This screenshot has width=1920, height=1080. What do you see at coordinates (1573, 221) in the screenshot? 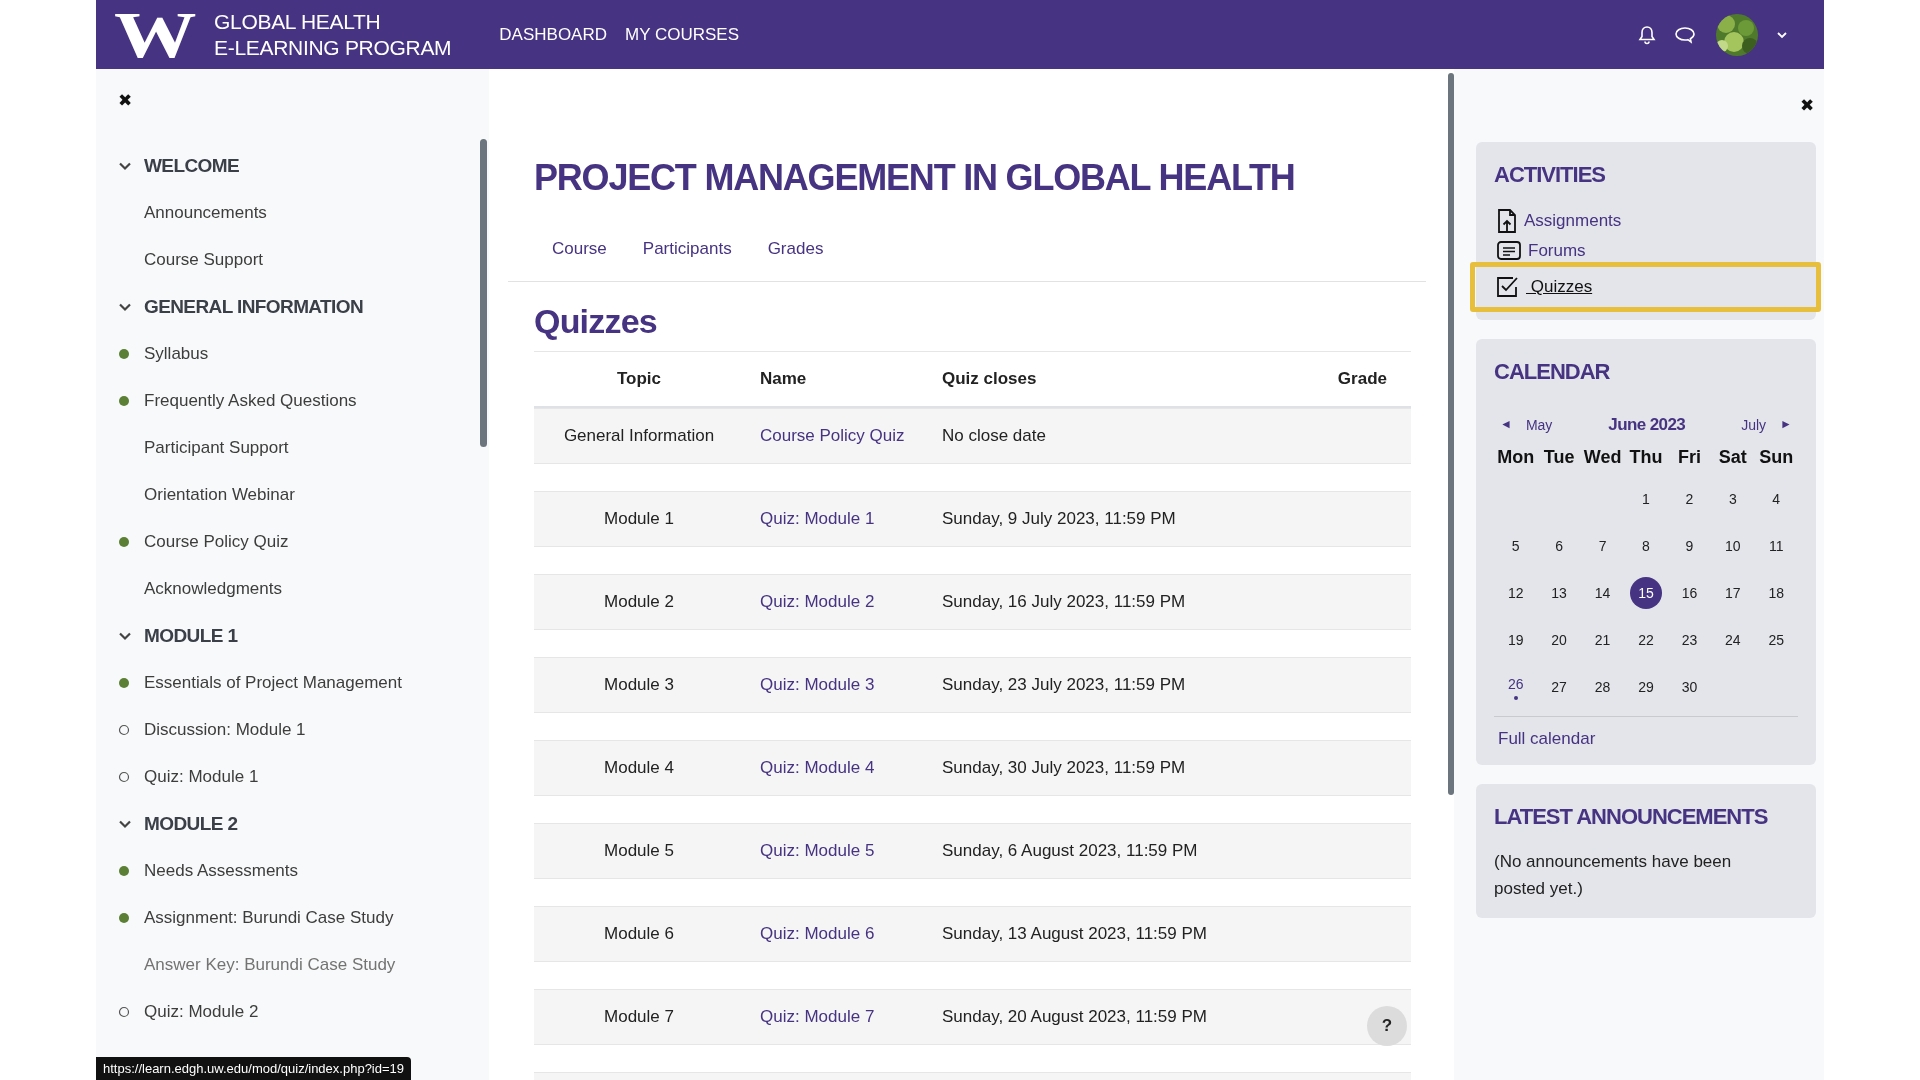
I see `activity-link: Assignments` at bounding box center [1573, 221].